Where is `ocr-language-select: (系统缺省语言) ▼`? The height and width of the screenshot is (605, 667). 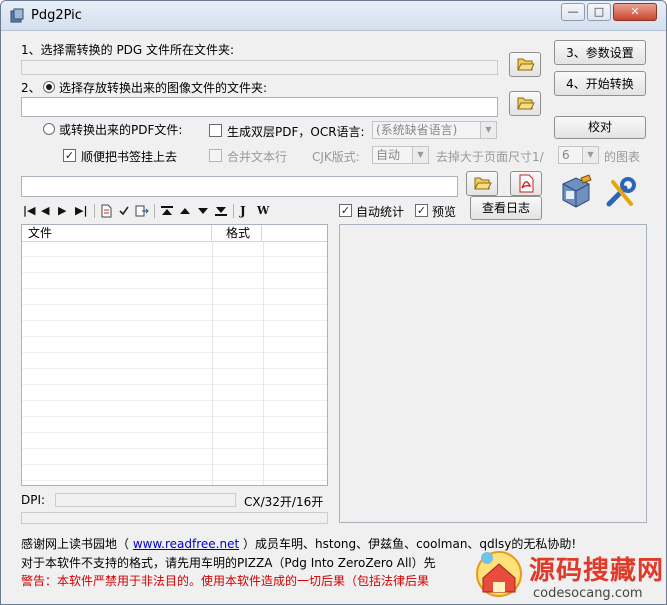 ocr-language-select: (系统缺省语言) ▼ is located at coordinates (434, 130).